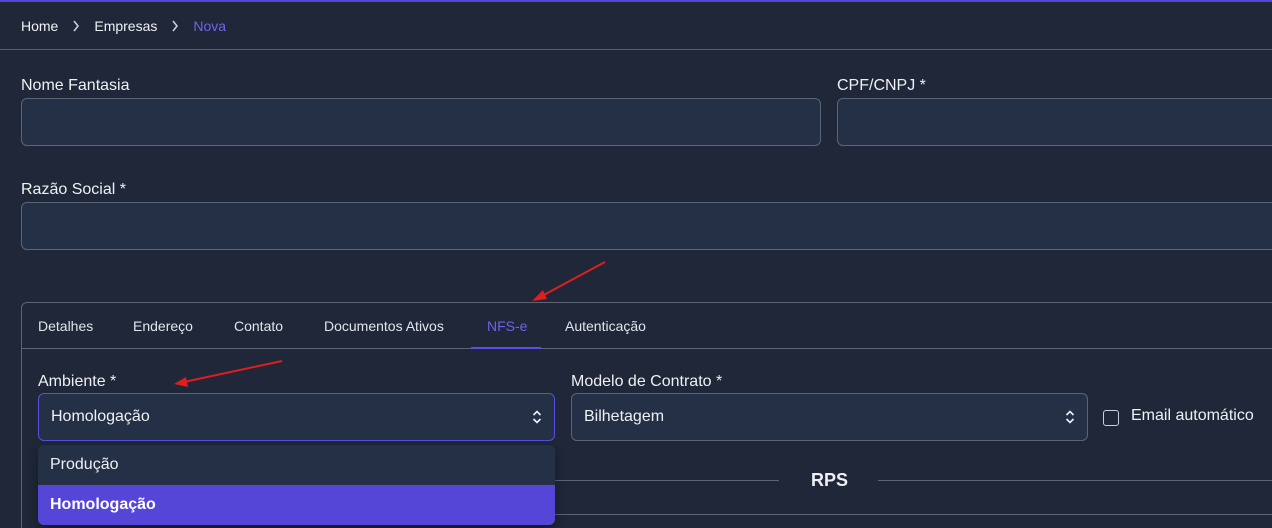 This screenshot has width=1272, height=528. Describe the element at coordinates (296, 505) in the screenshot. I see `dropdown-option-homologacao: Homologação` at that location.